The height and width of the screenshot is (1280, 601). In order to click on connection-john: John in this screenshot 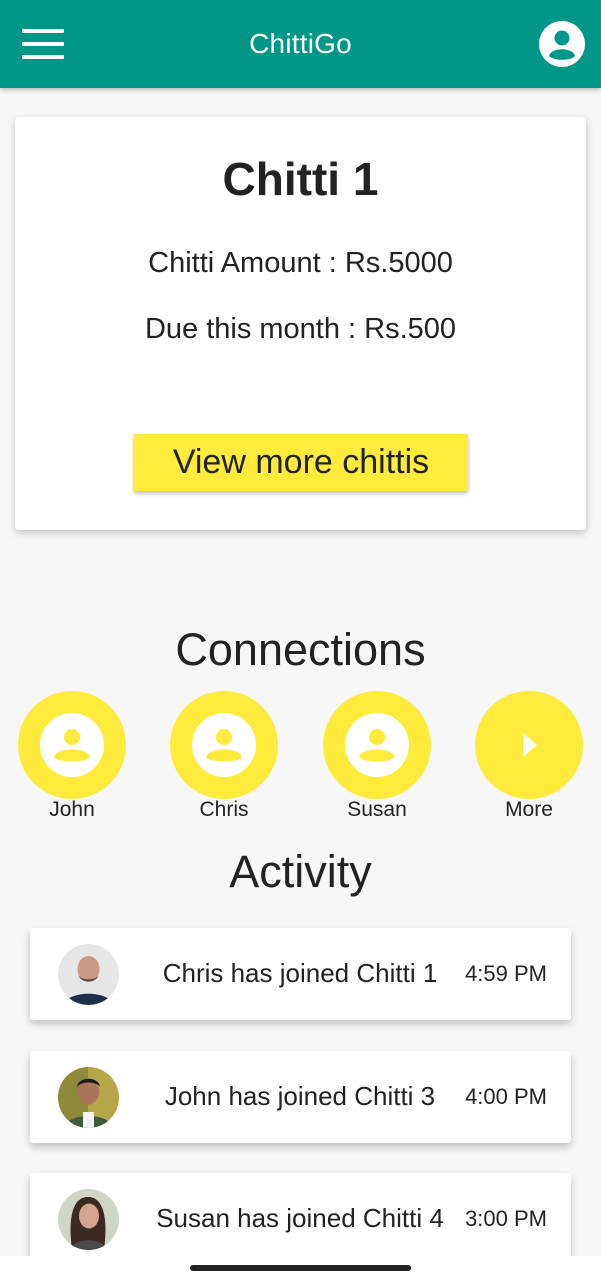, I will do `click(72, 758)`.